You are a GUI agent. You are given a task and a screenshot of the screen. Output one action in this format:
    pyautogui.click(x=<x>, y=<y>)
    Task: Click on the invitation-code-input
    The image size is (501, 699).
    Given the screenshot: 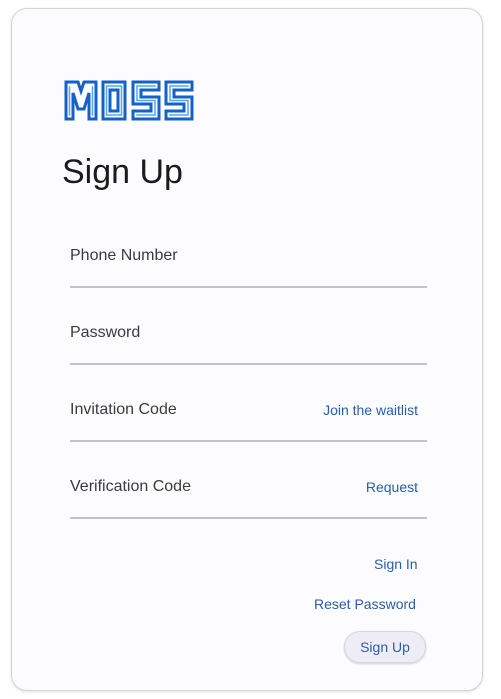 What is the action you would take?
    pyautogui.click(x=190, y=410)
    